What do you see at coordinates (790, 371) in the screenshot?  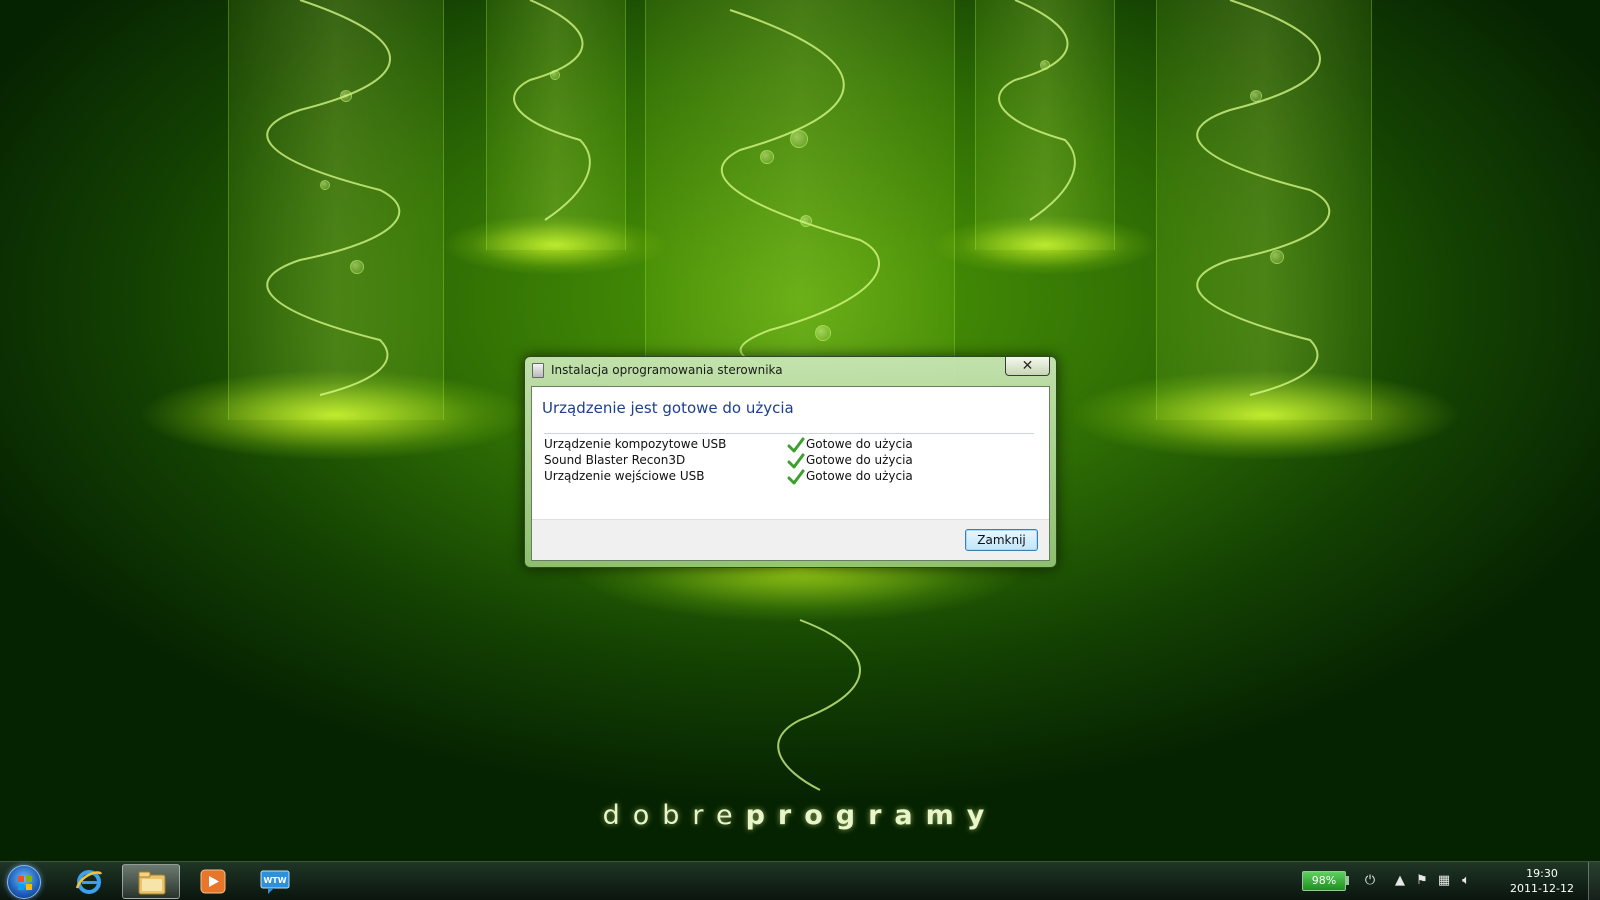 I see `dialog-titlebar: Instalacja oprogramowania sterownika ✕` at bounding box center [790, 371].